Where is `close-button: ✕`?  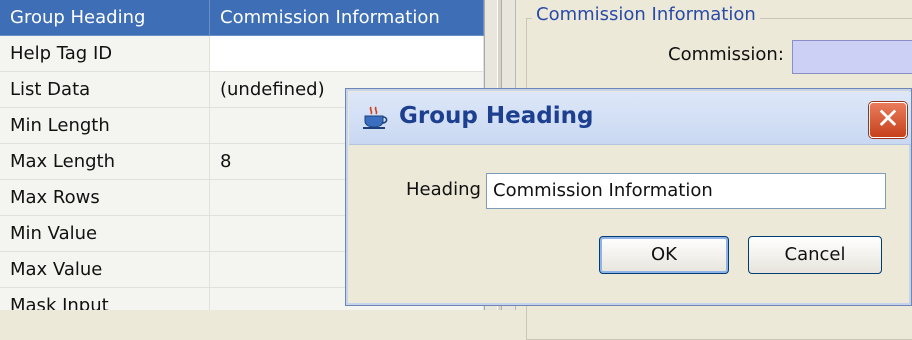
close-button: ✕ is located at coordinates (888, 120).